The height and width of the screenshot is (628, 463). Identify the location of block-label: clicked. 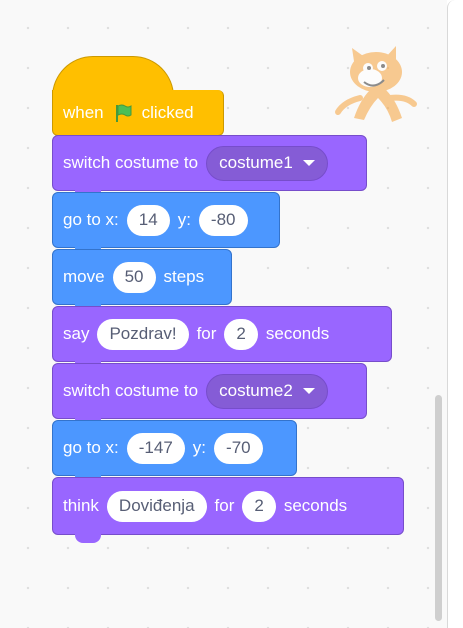
(167, 112).